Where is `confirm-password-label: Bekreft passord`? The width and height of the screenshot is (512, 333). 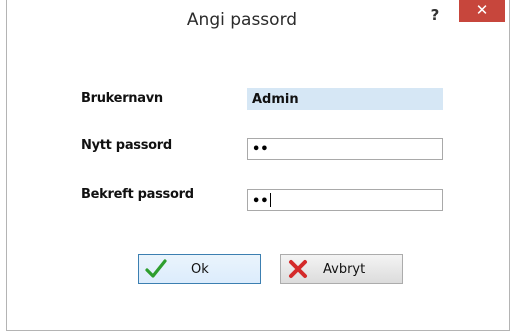 confirm-password-label: Bekreft passord is located at coordinates (137, 194).